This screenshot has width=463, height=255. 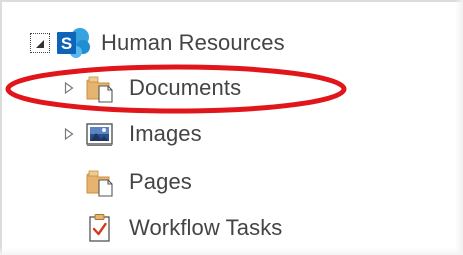 What do you see at coordinates (160, 181) in the screenshot?
I see `tree-item-pages-label: Pages` at bounding box center [160, 181].